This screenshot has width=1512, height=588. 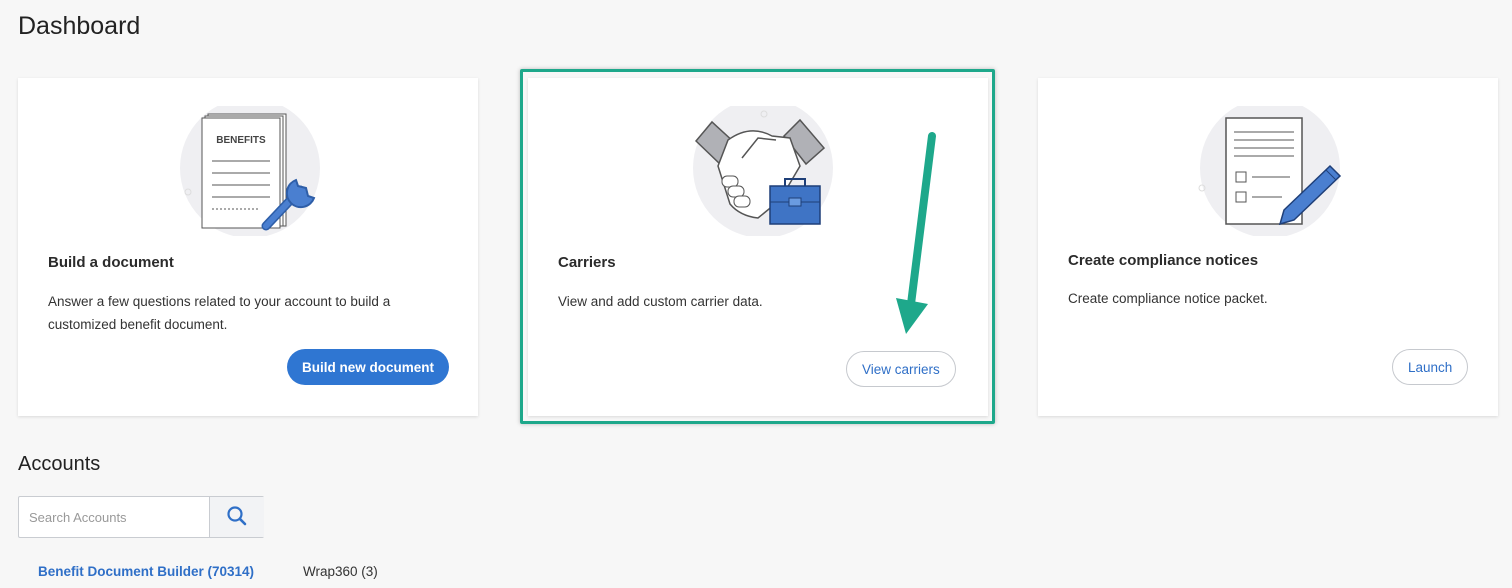 I want to click on accounts-section-title: Accounts, so click(x=59, y=464).